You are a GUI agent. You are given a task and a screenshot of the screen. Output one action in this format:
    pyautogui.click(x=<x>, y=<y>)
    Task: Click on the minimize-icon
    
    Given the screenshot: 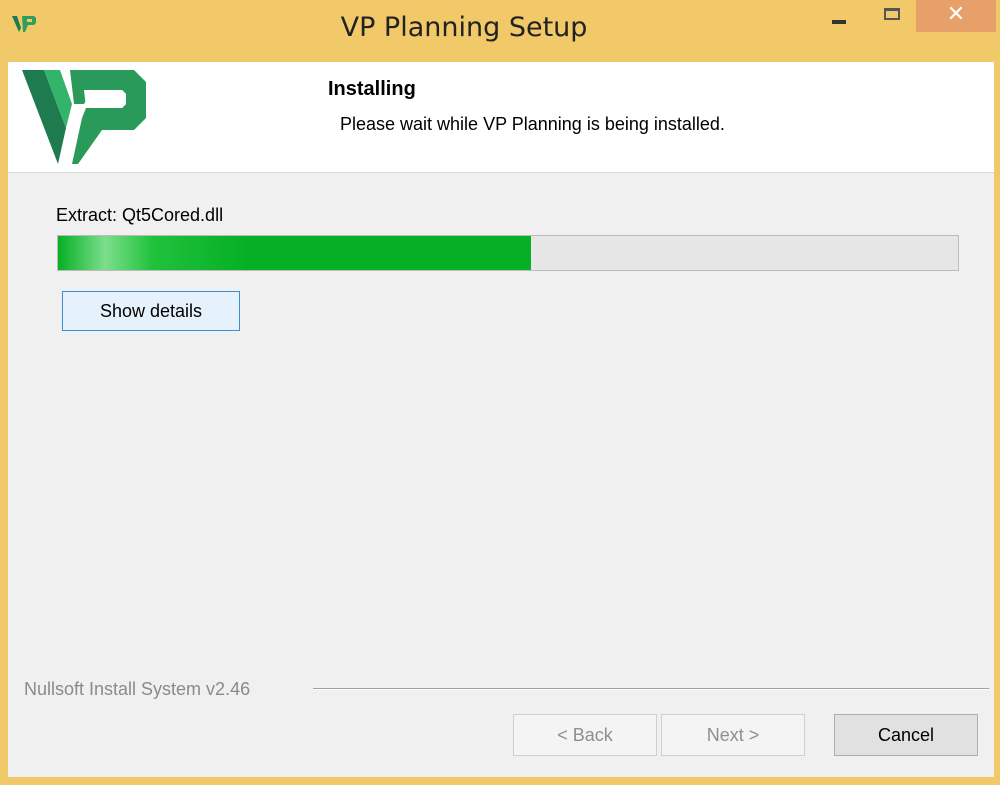 What is the action you would take?
    pyautogui.click(x=839, y=22)
    